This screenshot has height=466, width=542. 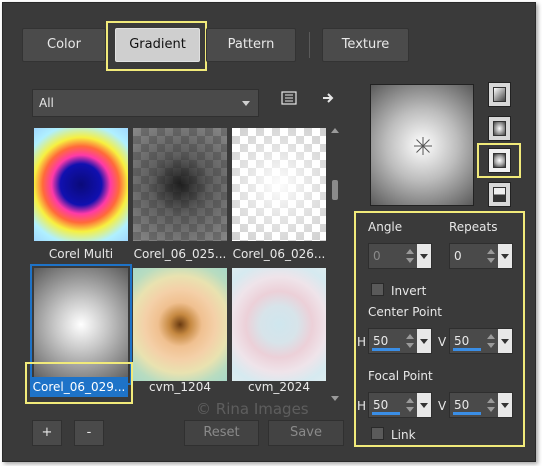 I want to click on focal-v-spinner: 50, so click(x=481, y=405).